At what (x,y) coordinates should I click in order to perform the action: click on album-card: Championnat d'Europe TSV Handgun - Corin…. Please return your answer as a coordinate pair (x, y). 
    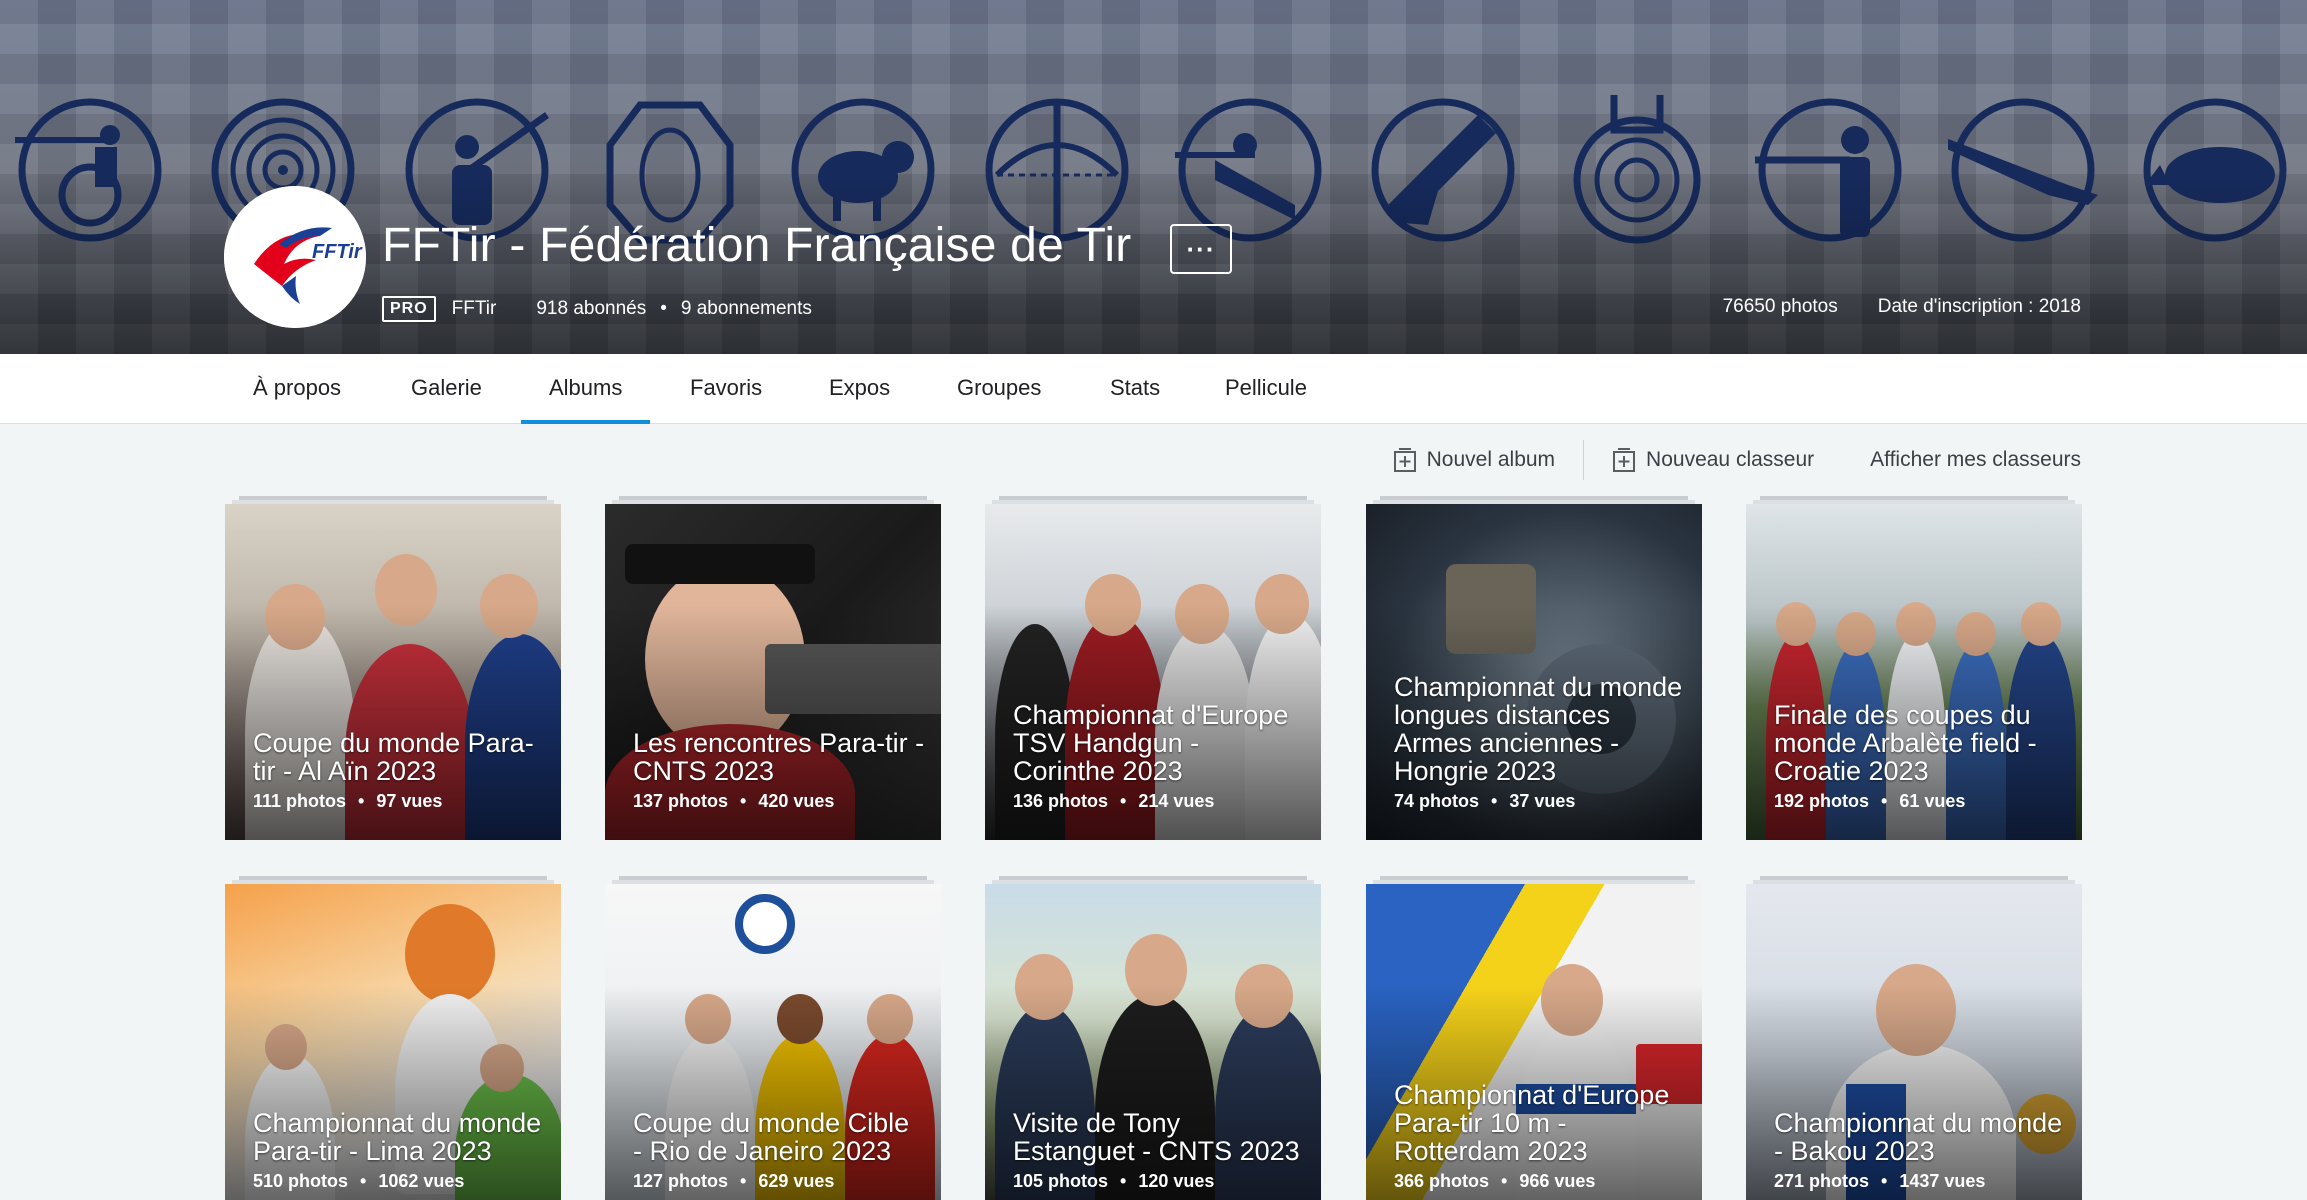
    Looking at the image, I should click on (1153, 668).